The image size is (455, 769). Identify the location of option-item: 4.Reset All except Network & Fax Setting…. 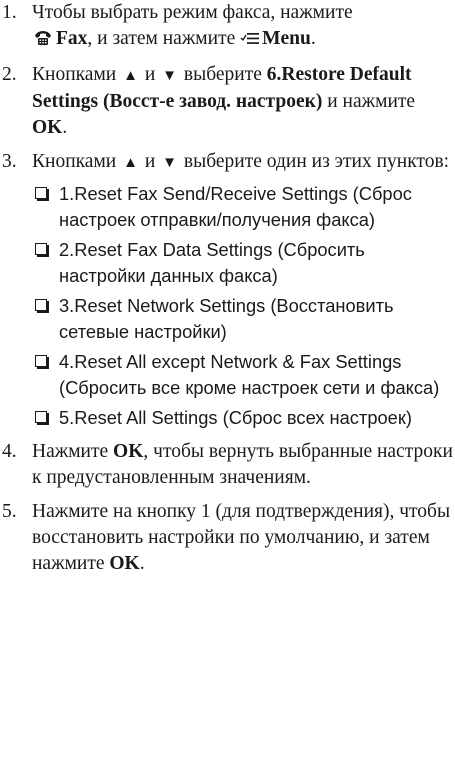
(243, 374).